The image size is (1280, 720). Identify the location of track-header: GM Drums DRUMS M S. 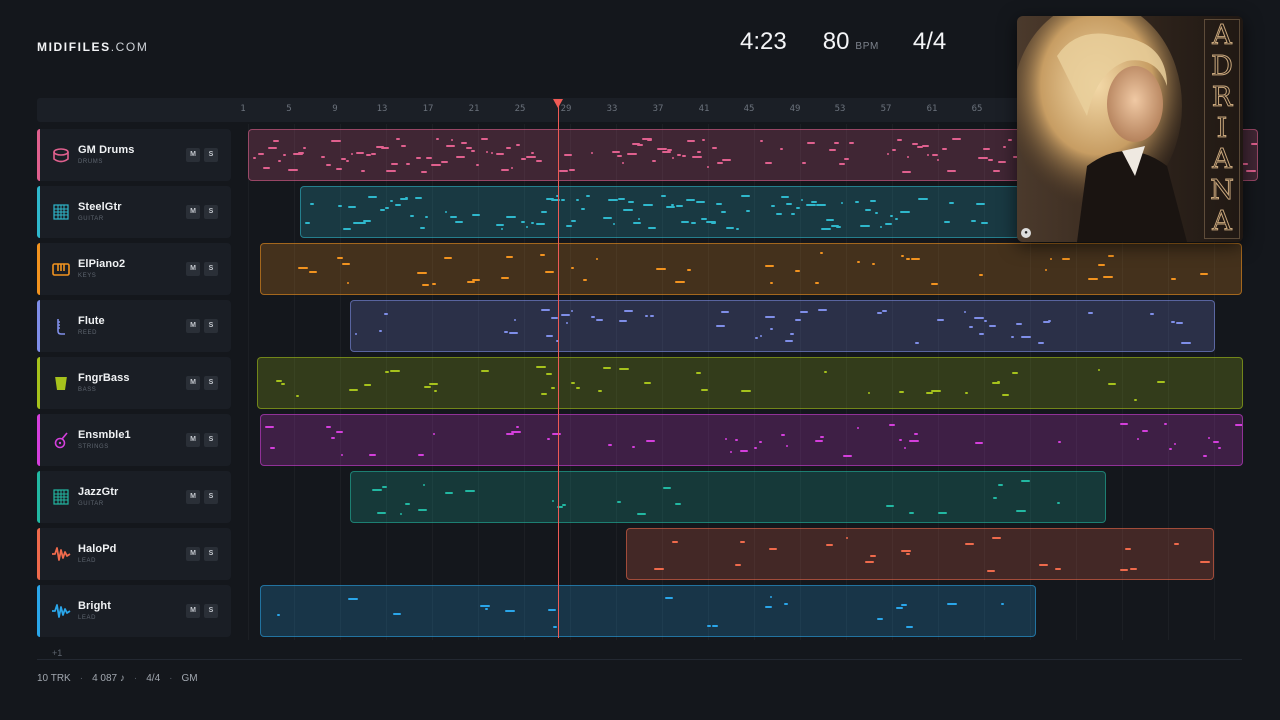
(134, 155).